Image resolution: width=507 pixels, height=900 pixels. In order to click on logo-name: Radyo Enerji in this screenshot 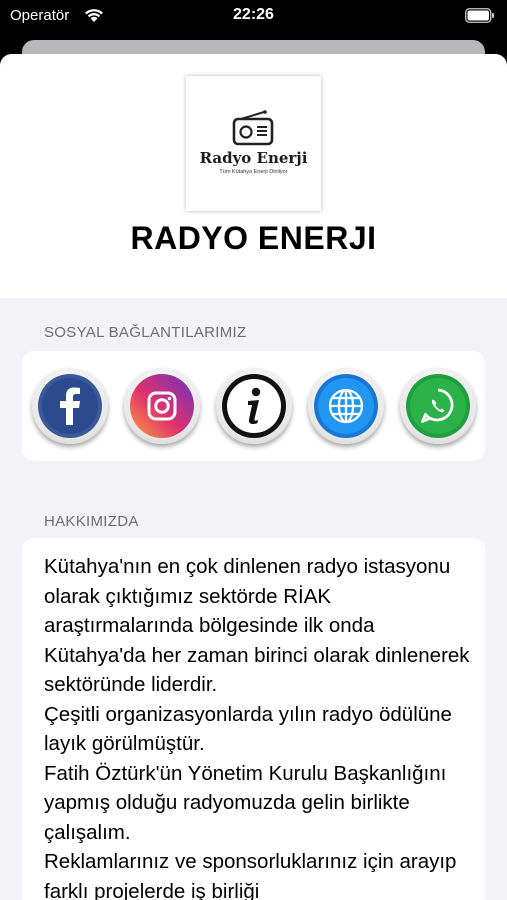, I will do `click(253, 158)`.